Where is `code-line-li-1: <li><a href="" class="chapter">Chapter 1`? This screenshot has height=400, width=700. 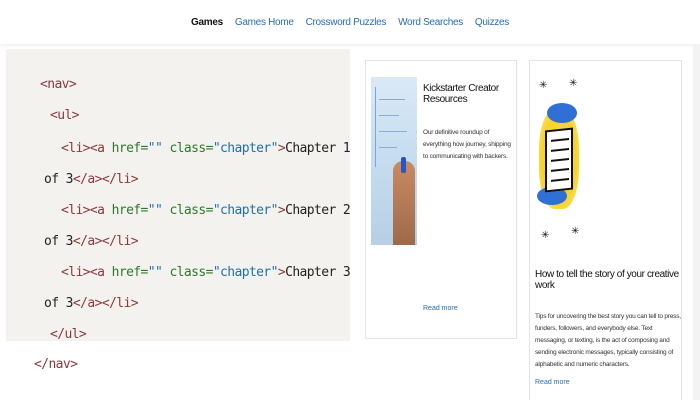 code-line-li-1: <li><a href="" class="chapter">Chapter 1 is located at coordinates (206, 148).